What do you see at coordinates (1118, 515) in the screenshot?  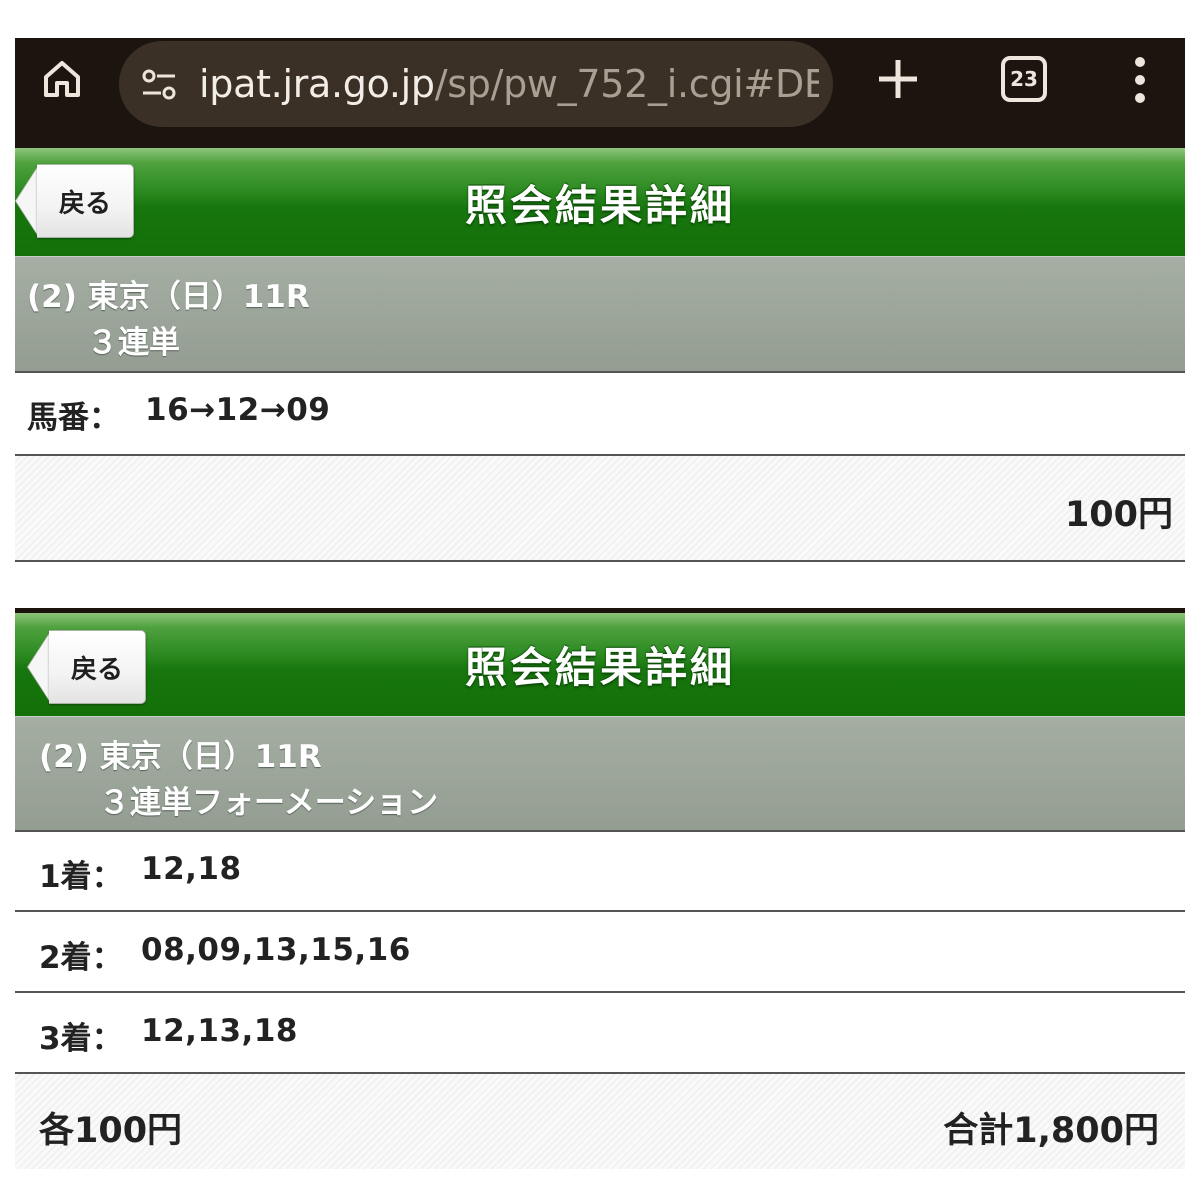 I see `bet-amount: 100円` at bounding box center [1118, 515].